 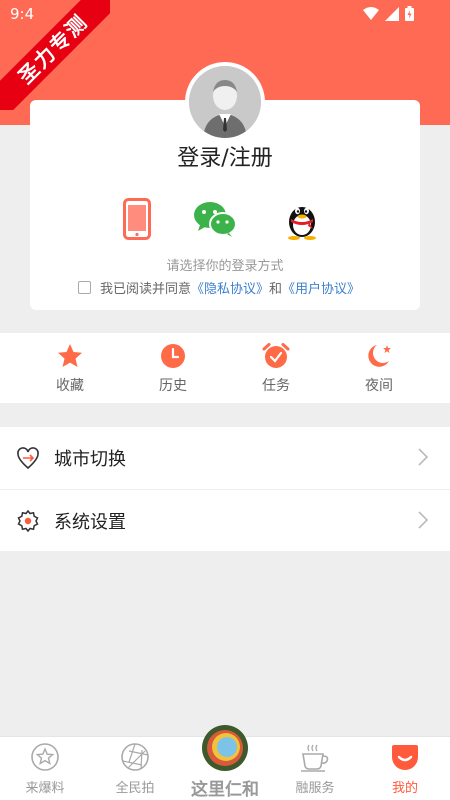 I want to click on quick-label-history: 历史, so click(x=173, y=386).